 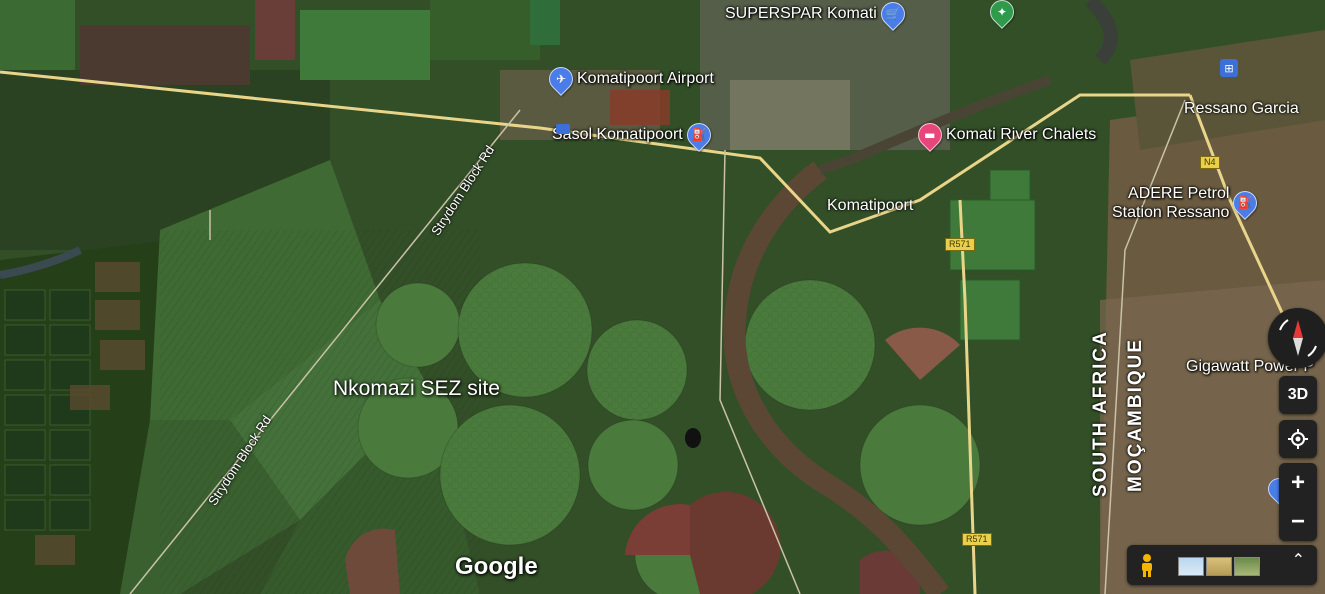 I want to click on superspar-marker: SUPERSPAR Komati 🛒, so click(x=817, y=15).